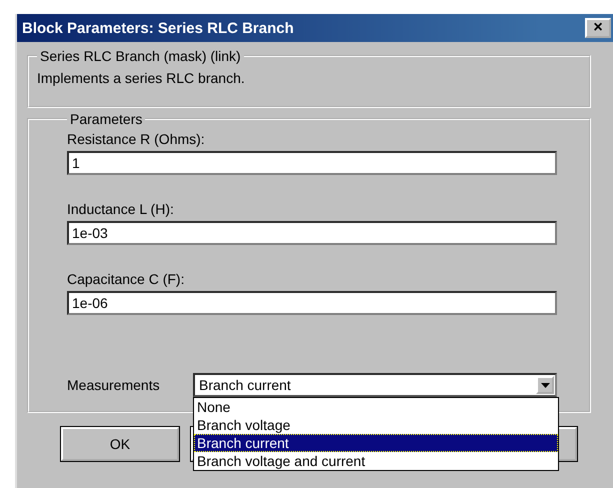  What do you see at coordinates (376, 461) in the screenshot?
I see `dropdown-option: Branch voltage and current` at bounding box center [376, 461].